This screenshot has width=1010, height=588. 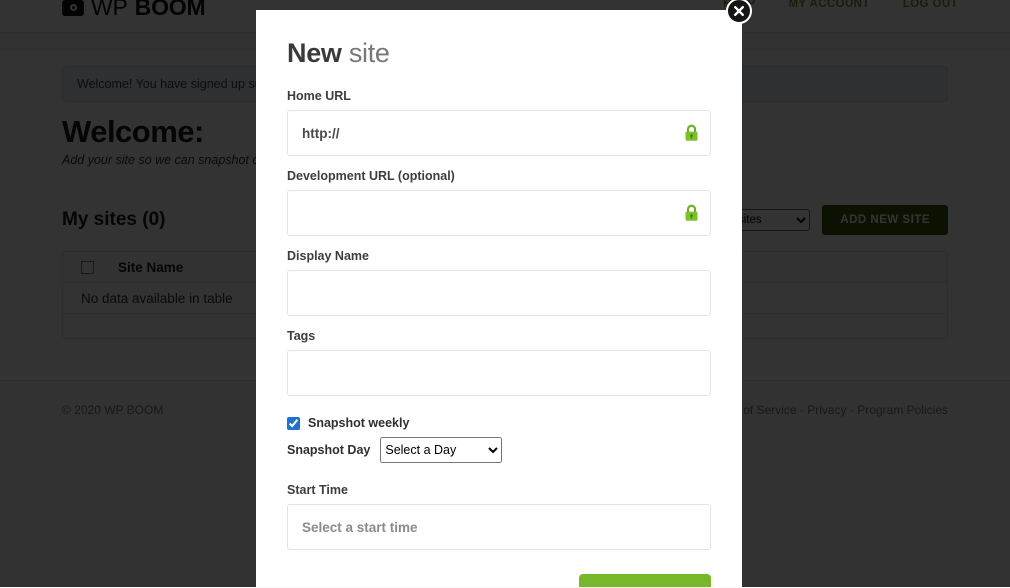 I want to click on modal-title-bold: New, so click(x=314, y=53).